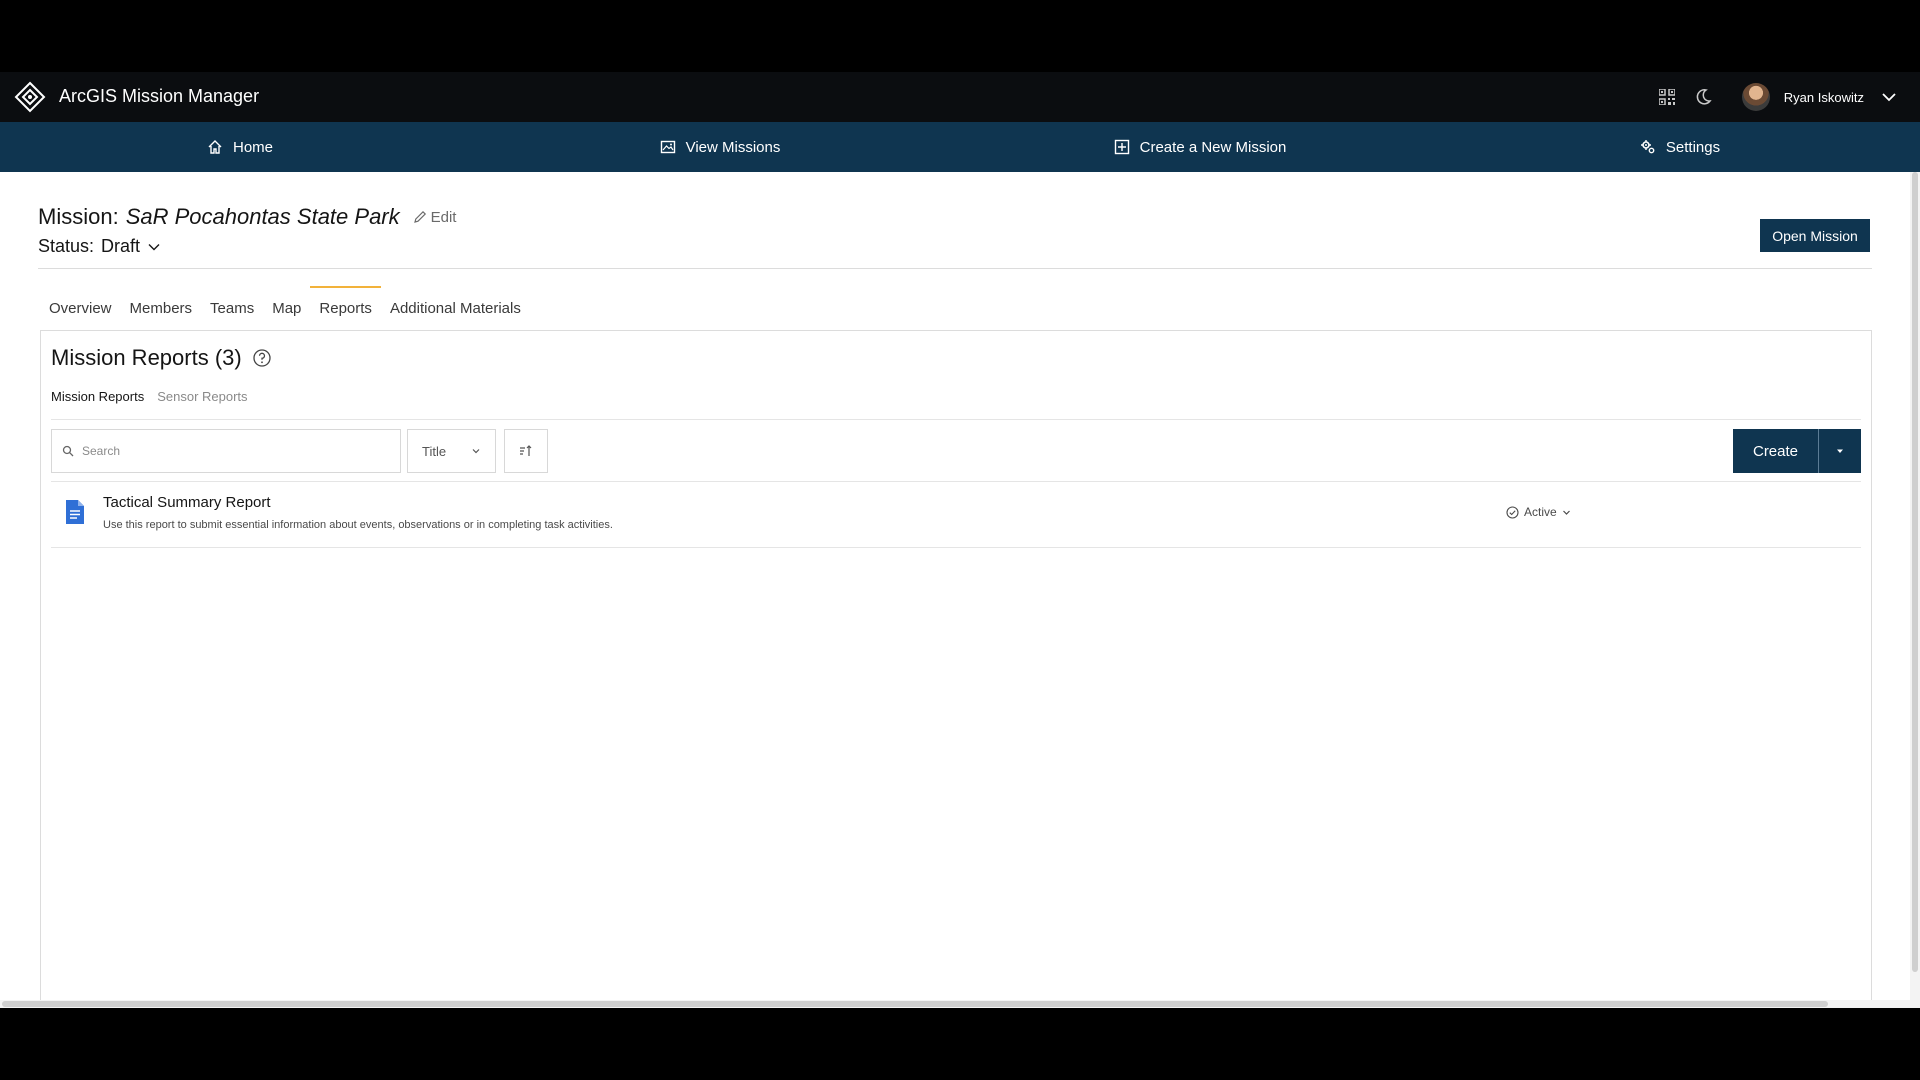 The width and height of the screenshot is (1920, 1080). I want to click on tab-overview: Overview, so click(80, 308).